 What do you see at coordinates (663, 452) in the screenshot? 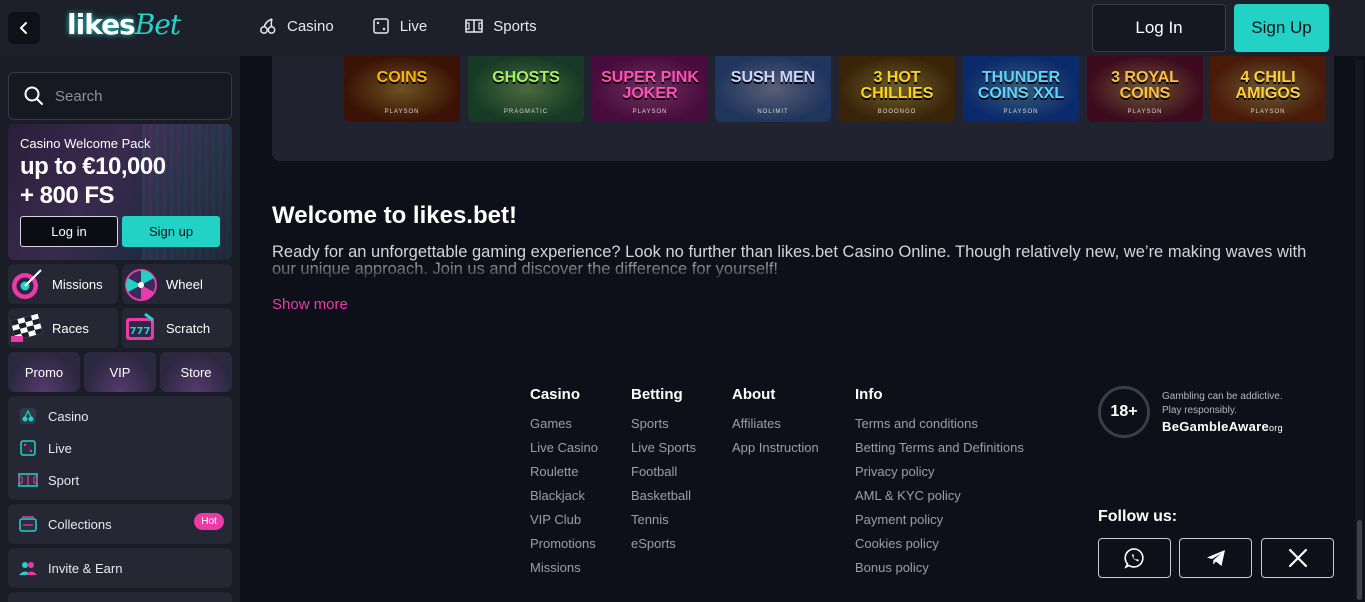
I see `footer-link: Live Sports` at bounding box center [663, 452].